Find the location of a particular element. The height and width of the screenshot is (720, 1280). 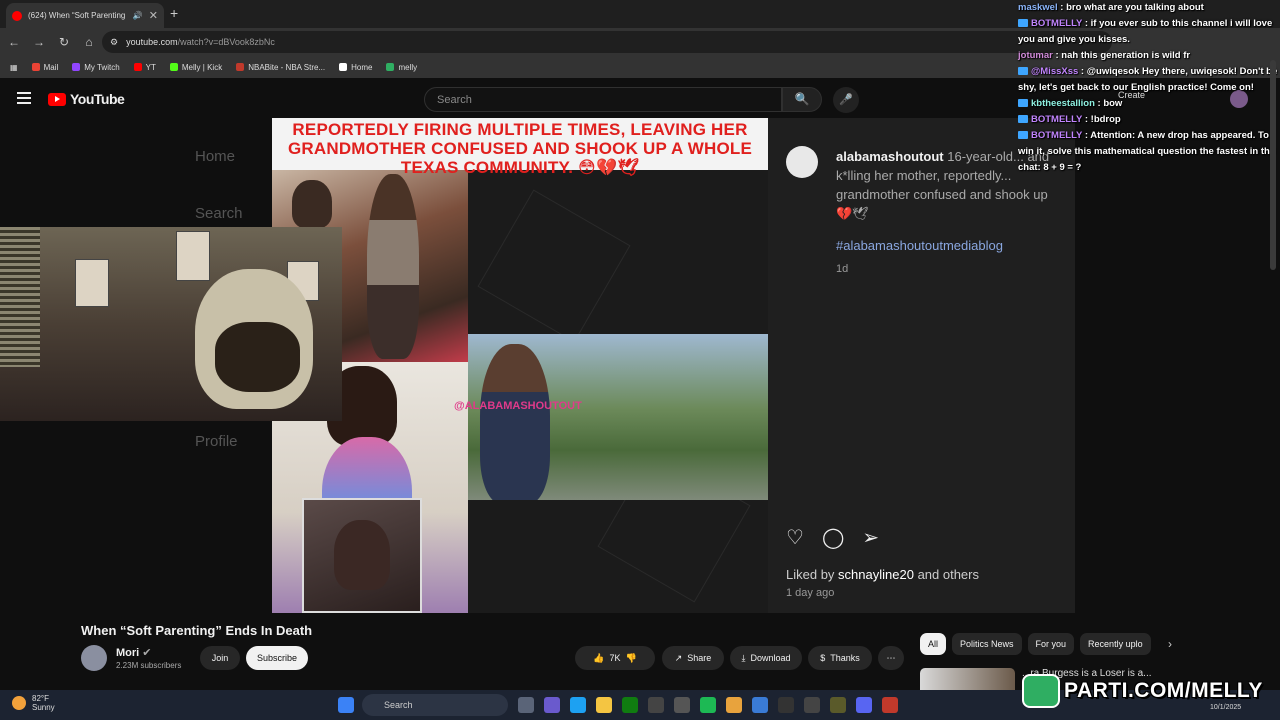

address-bar: ⚙ youtube.com/watch?v=dBVook8zbNc is located at coordinates (607, 42).